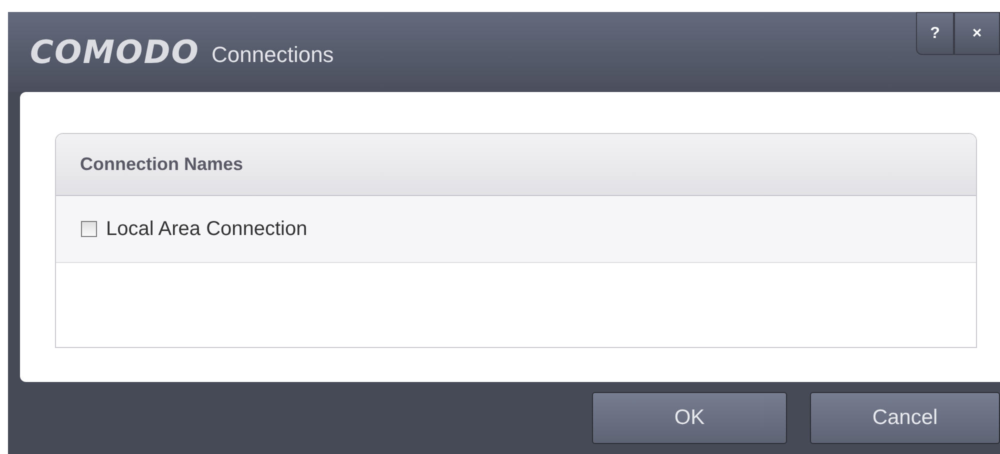  What do you see at coordinates (689, 418) in the screenshot?
I see `ok-button: OK` at bounding box center [689, 418].